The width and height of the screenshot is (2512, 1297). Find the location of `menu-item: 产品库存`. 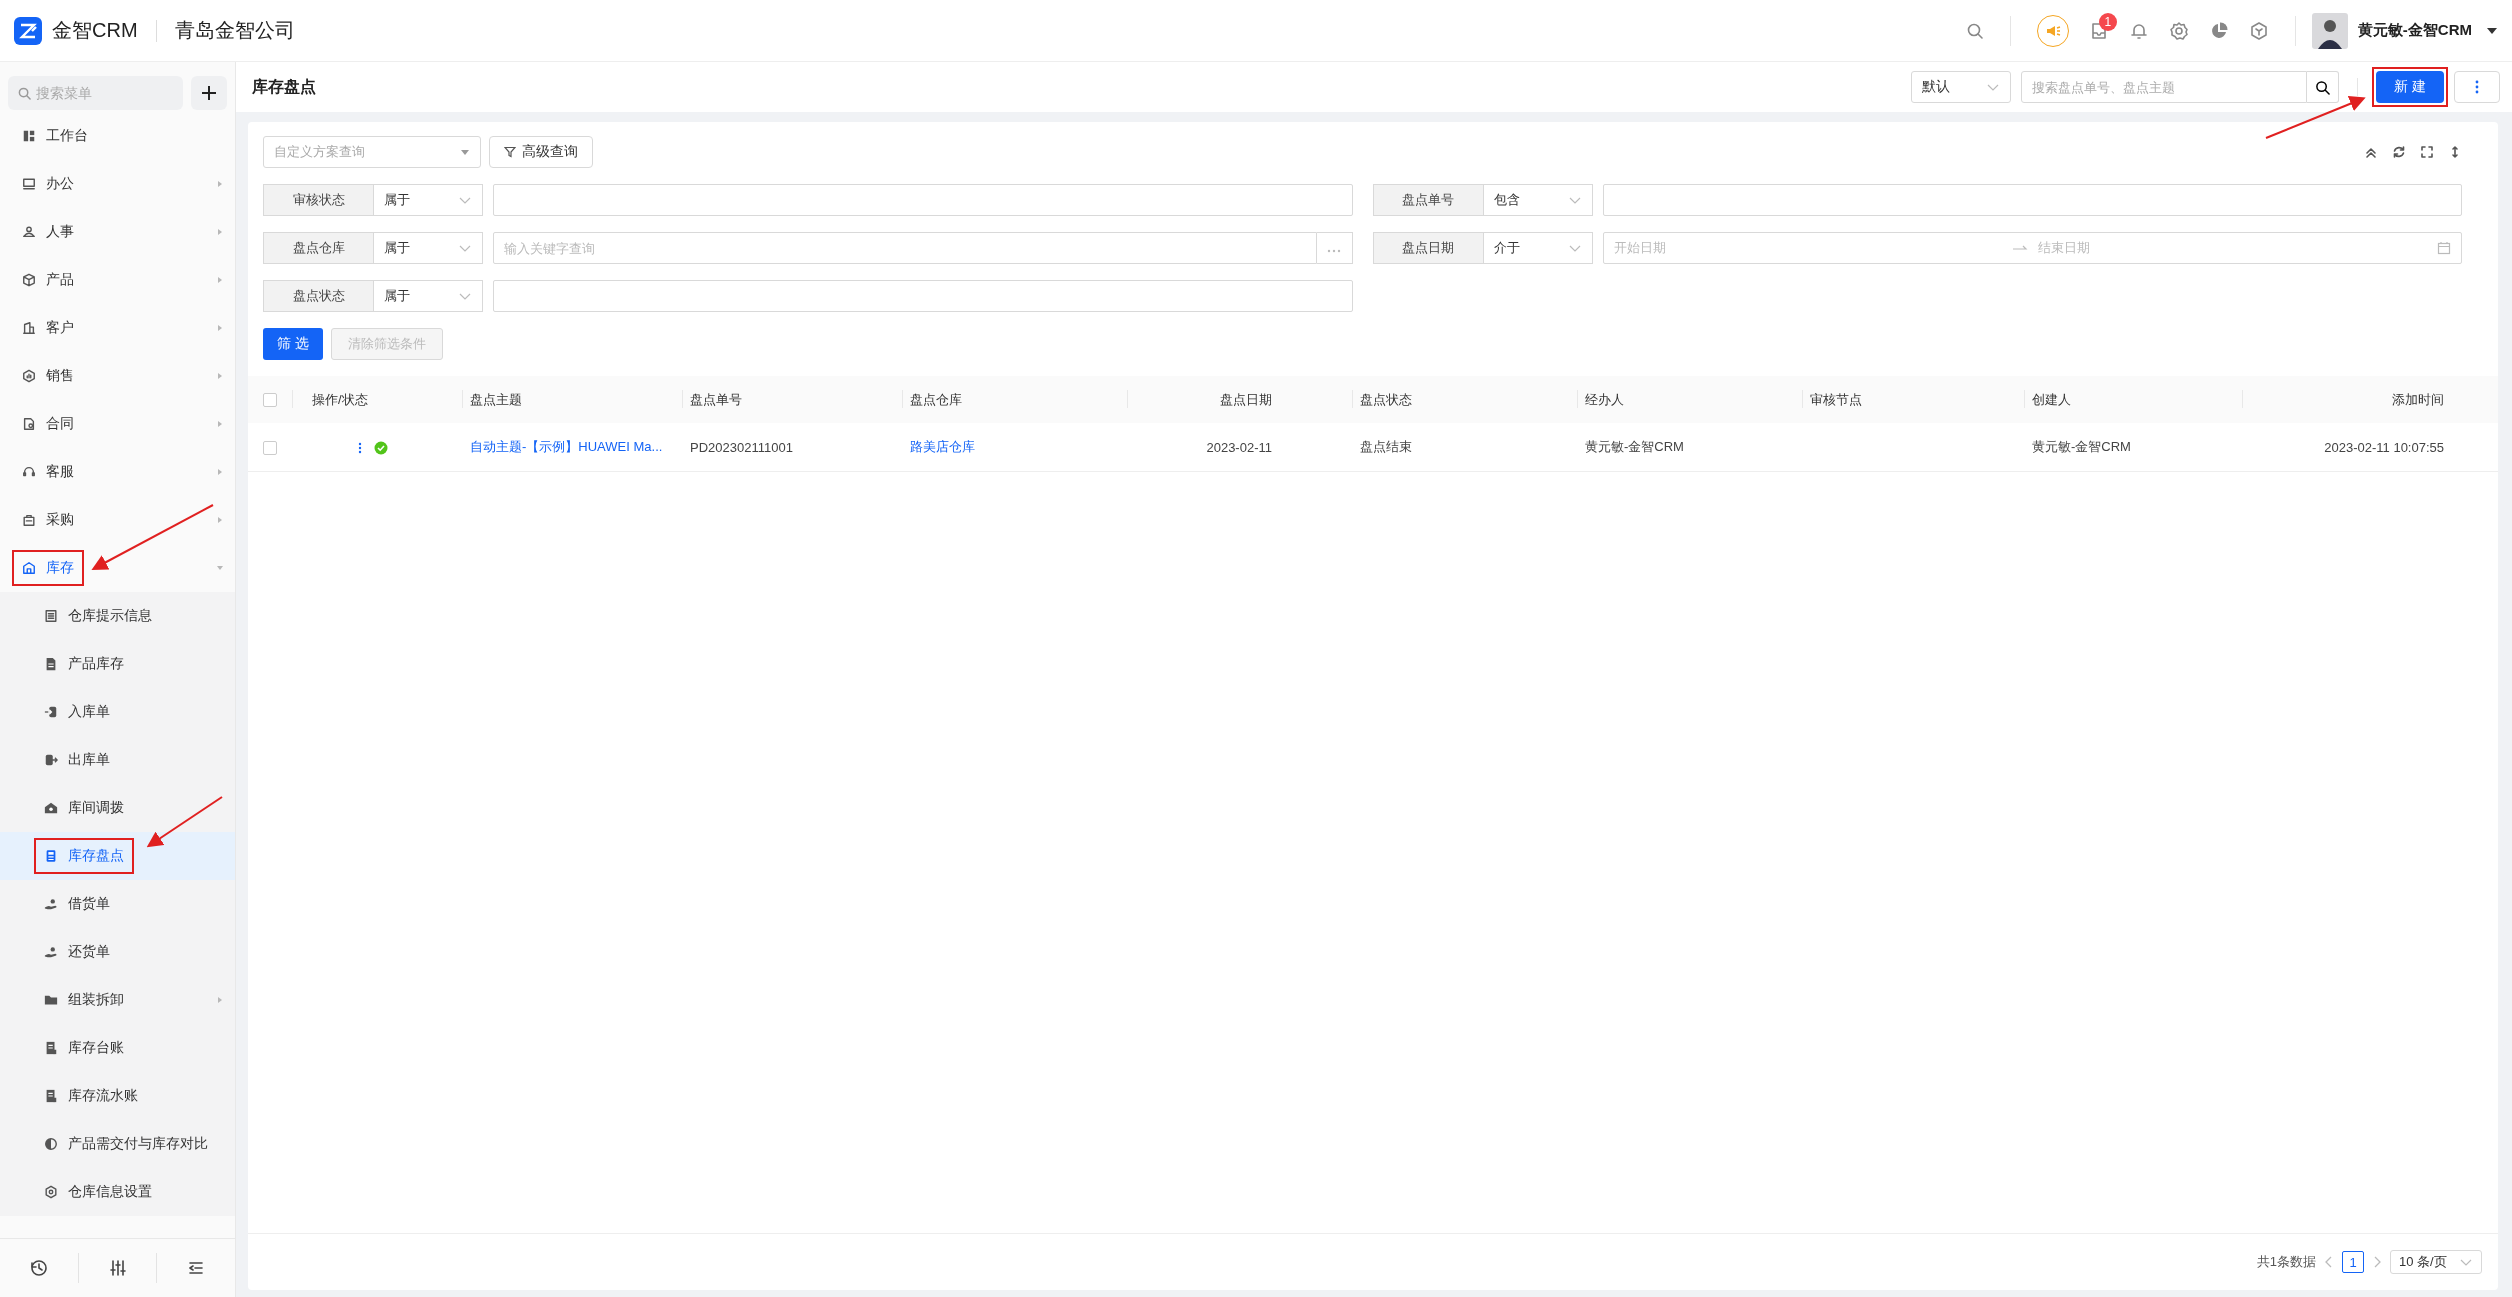

menu-item: 产品库存 is located at coordinates (117, 664).